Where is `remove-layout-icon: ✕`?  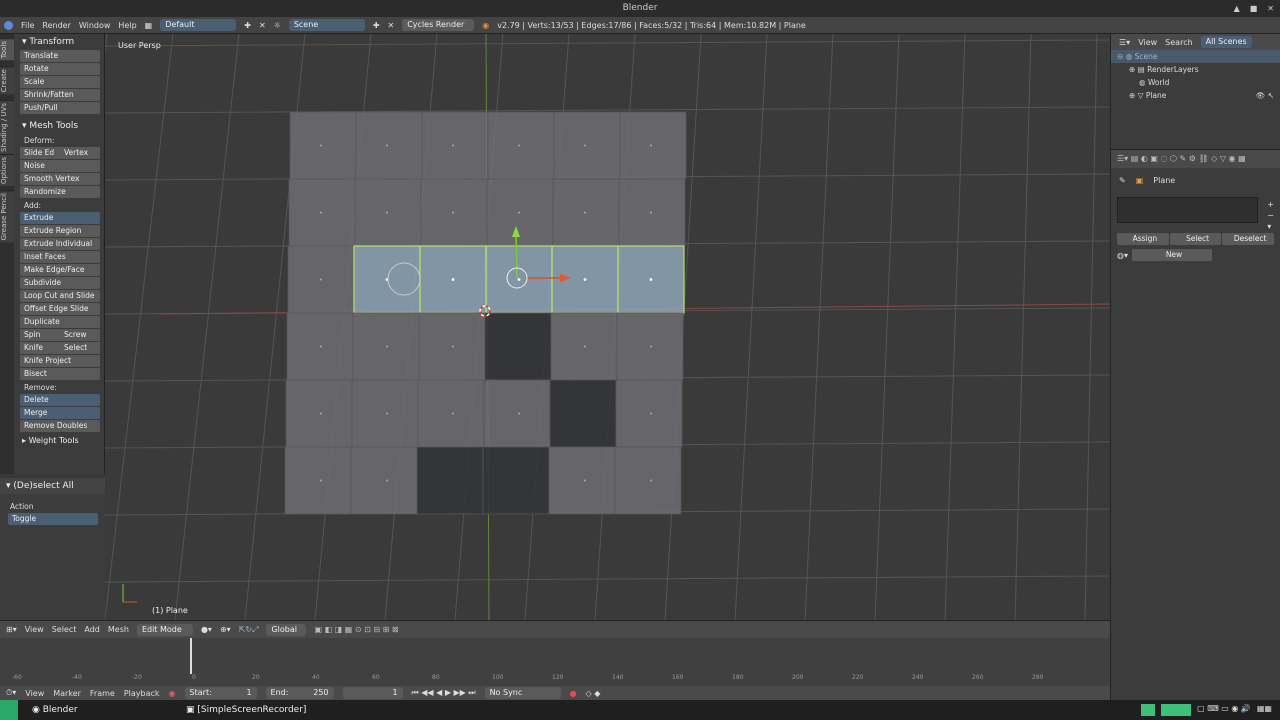 remove-layout-icon: ✕ is located at coordinates (262, 25).